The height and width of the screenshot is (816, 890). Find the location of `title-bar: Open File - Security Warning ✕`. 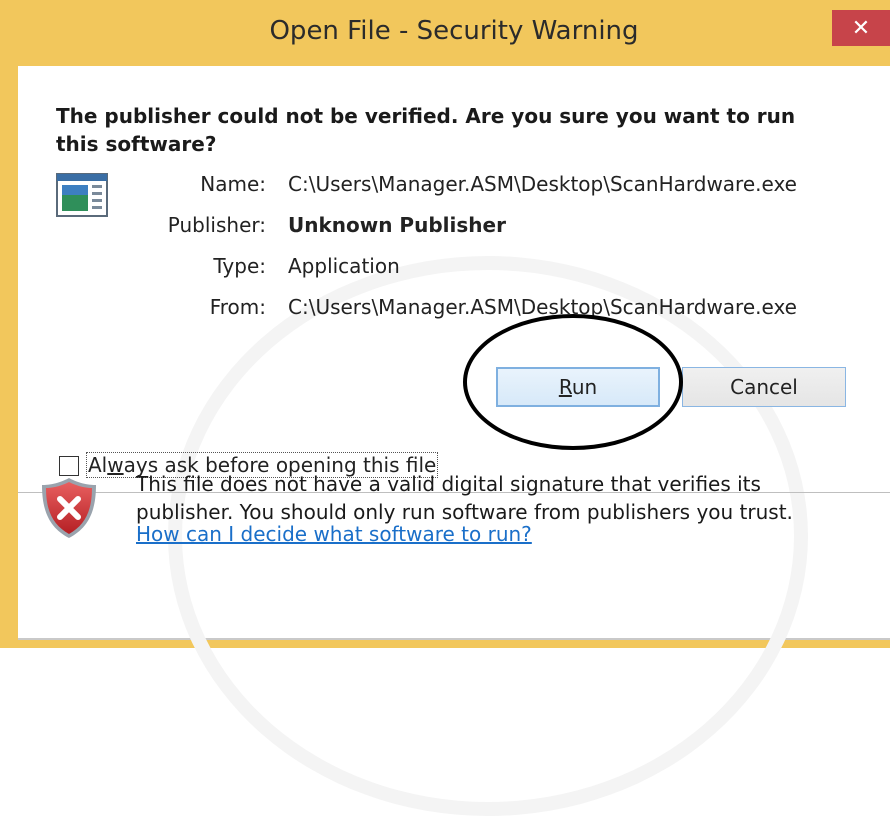

title-bar: Open File - Security Warning ✕ is located at coordinates (445, 33).